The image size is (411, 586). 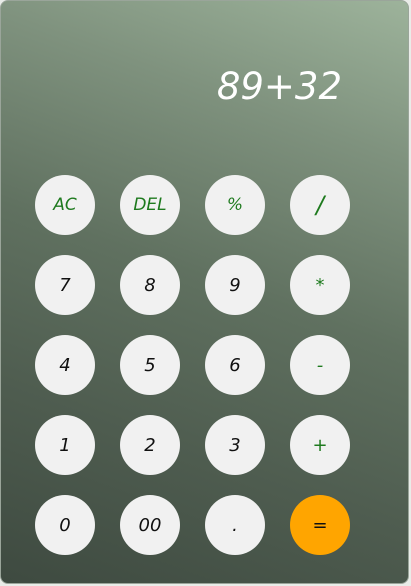 What do you see at coordinates (150, 525) in the screenshot?
I see `double-zero-button: 00` at bounding box center [150, 525].